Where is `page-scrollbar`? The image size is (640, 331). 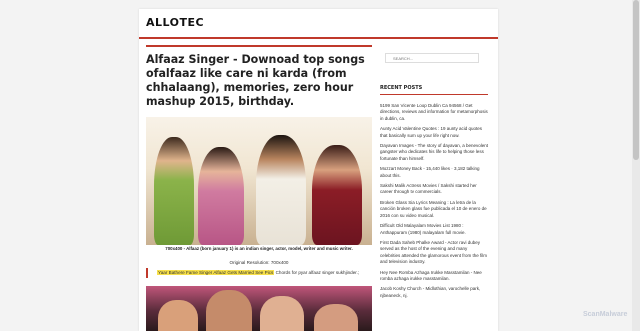 page-scrollbar is located at coordinates (636, 165).